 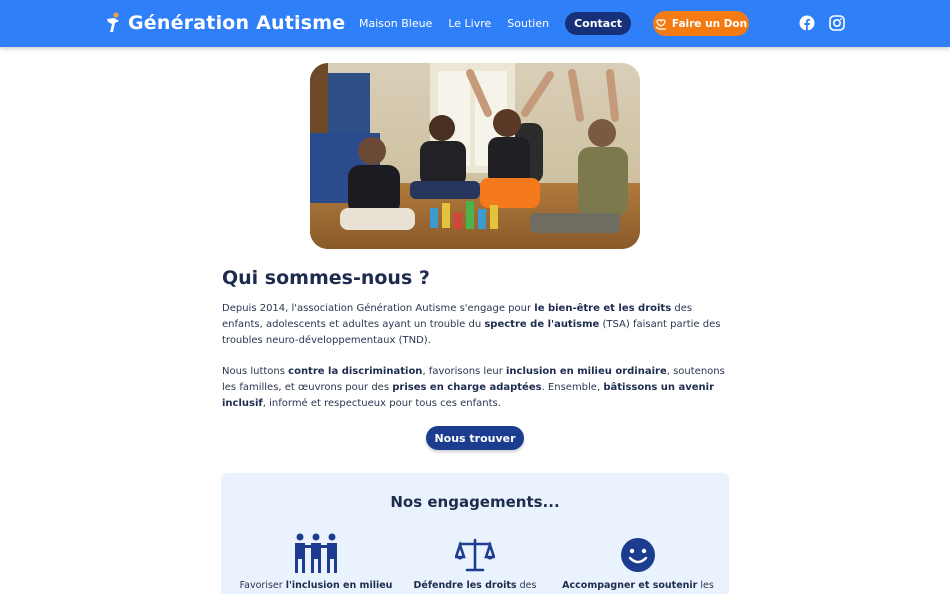 I want to click on engagement-inclusion: Favoriser l'inclusion en milieu, so click(x=316, y=562).